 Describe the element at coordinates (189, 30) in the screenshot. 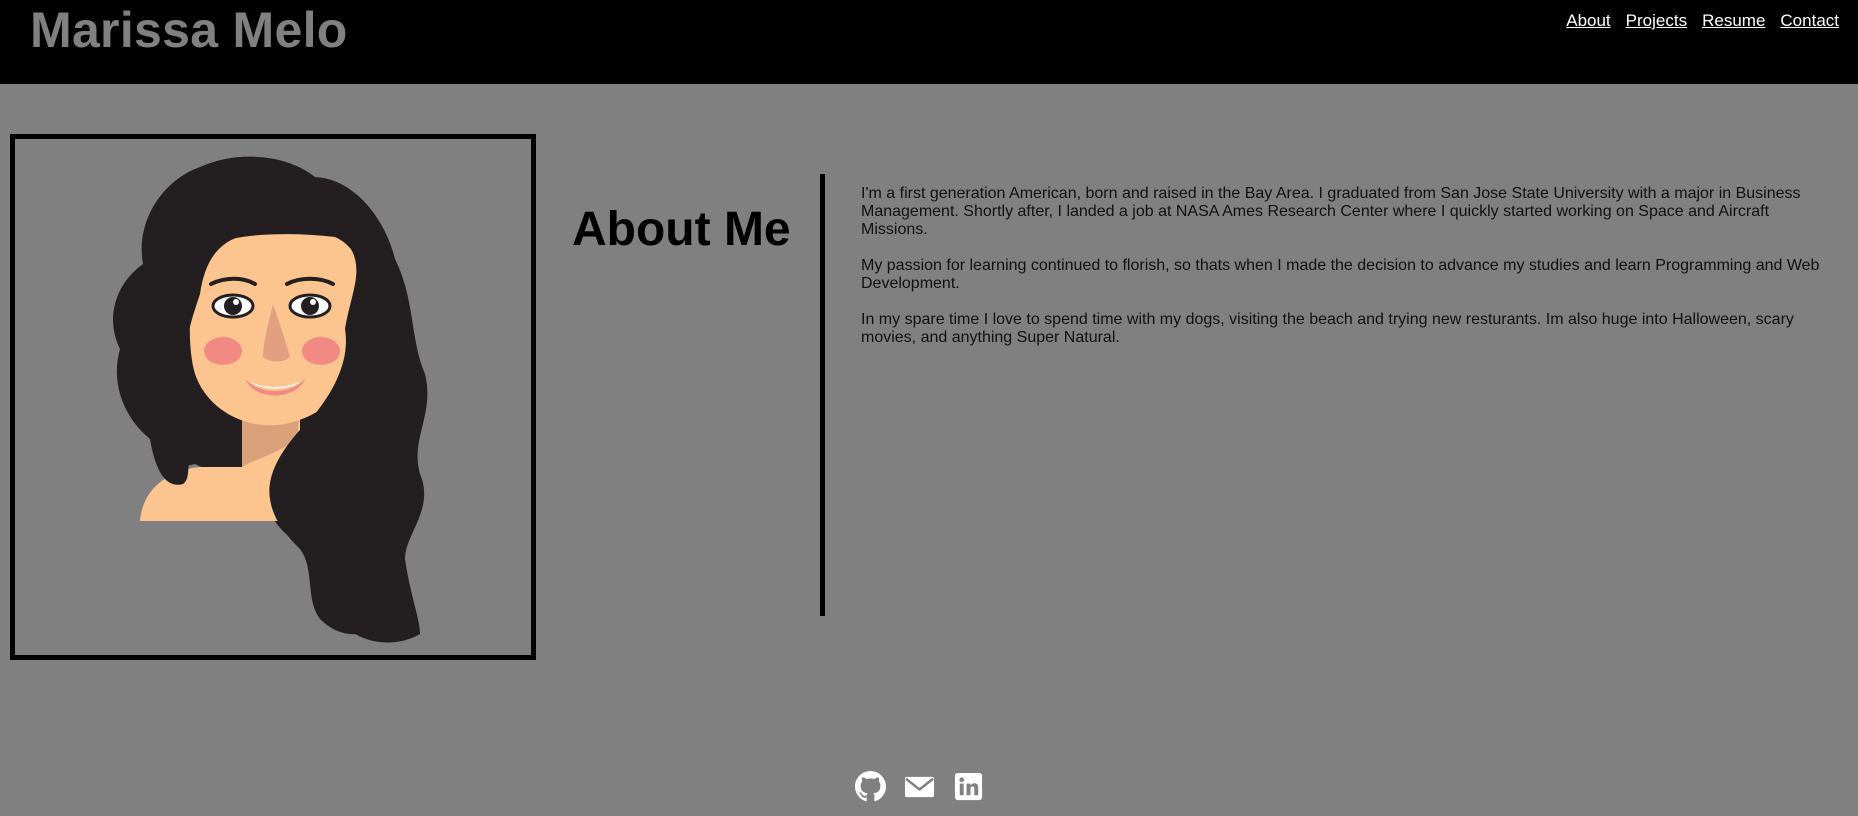

I see `site-title: Marissa Melo` at that location.